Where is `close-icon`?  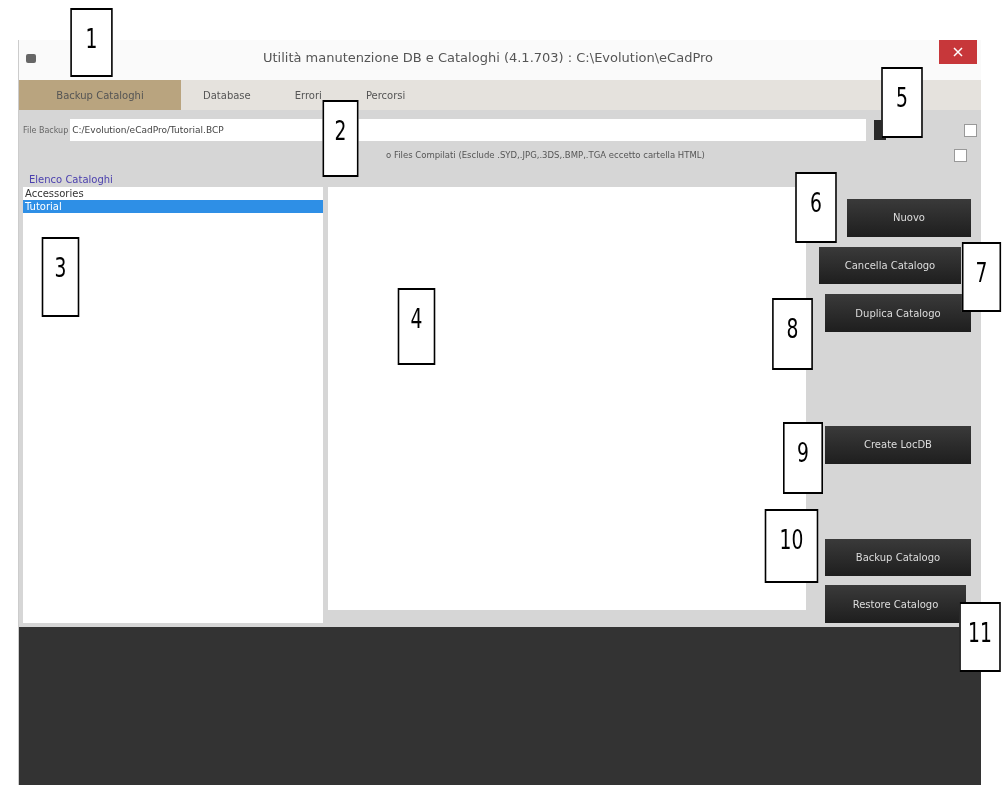
close-icon is located at coordinates (958, 52).